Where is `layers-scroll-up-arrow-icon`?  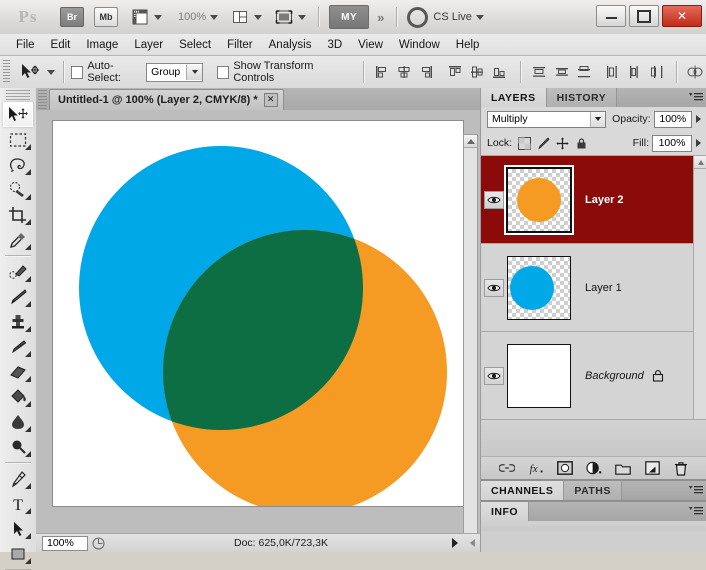 layers-scroll-up-arrow-icon is located at coordinates (700, 162).